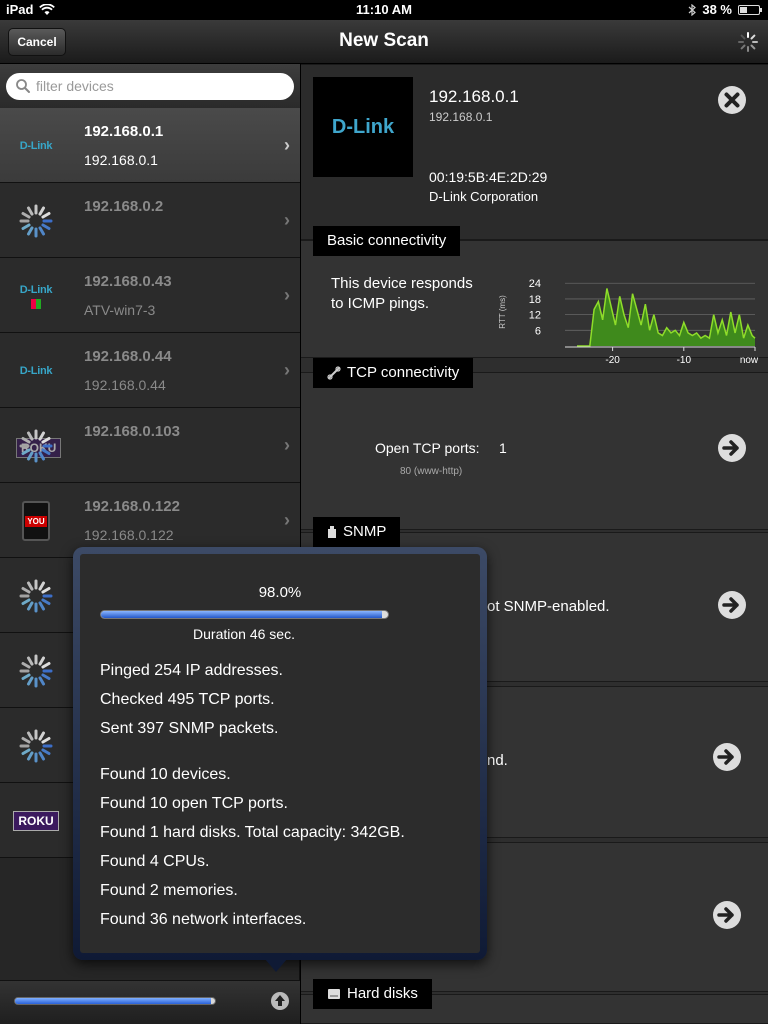  I want to click on device-row: ROKU 192.168.0.103 ›, so click(150, 445).